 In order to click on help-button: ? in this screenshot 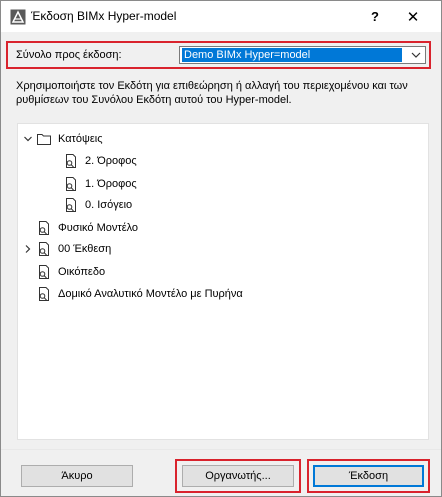, I will do `click(375, 16)`.